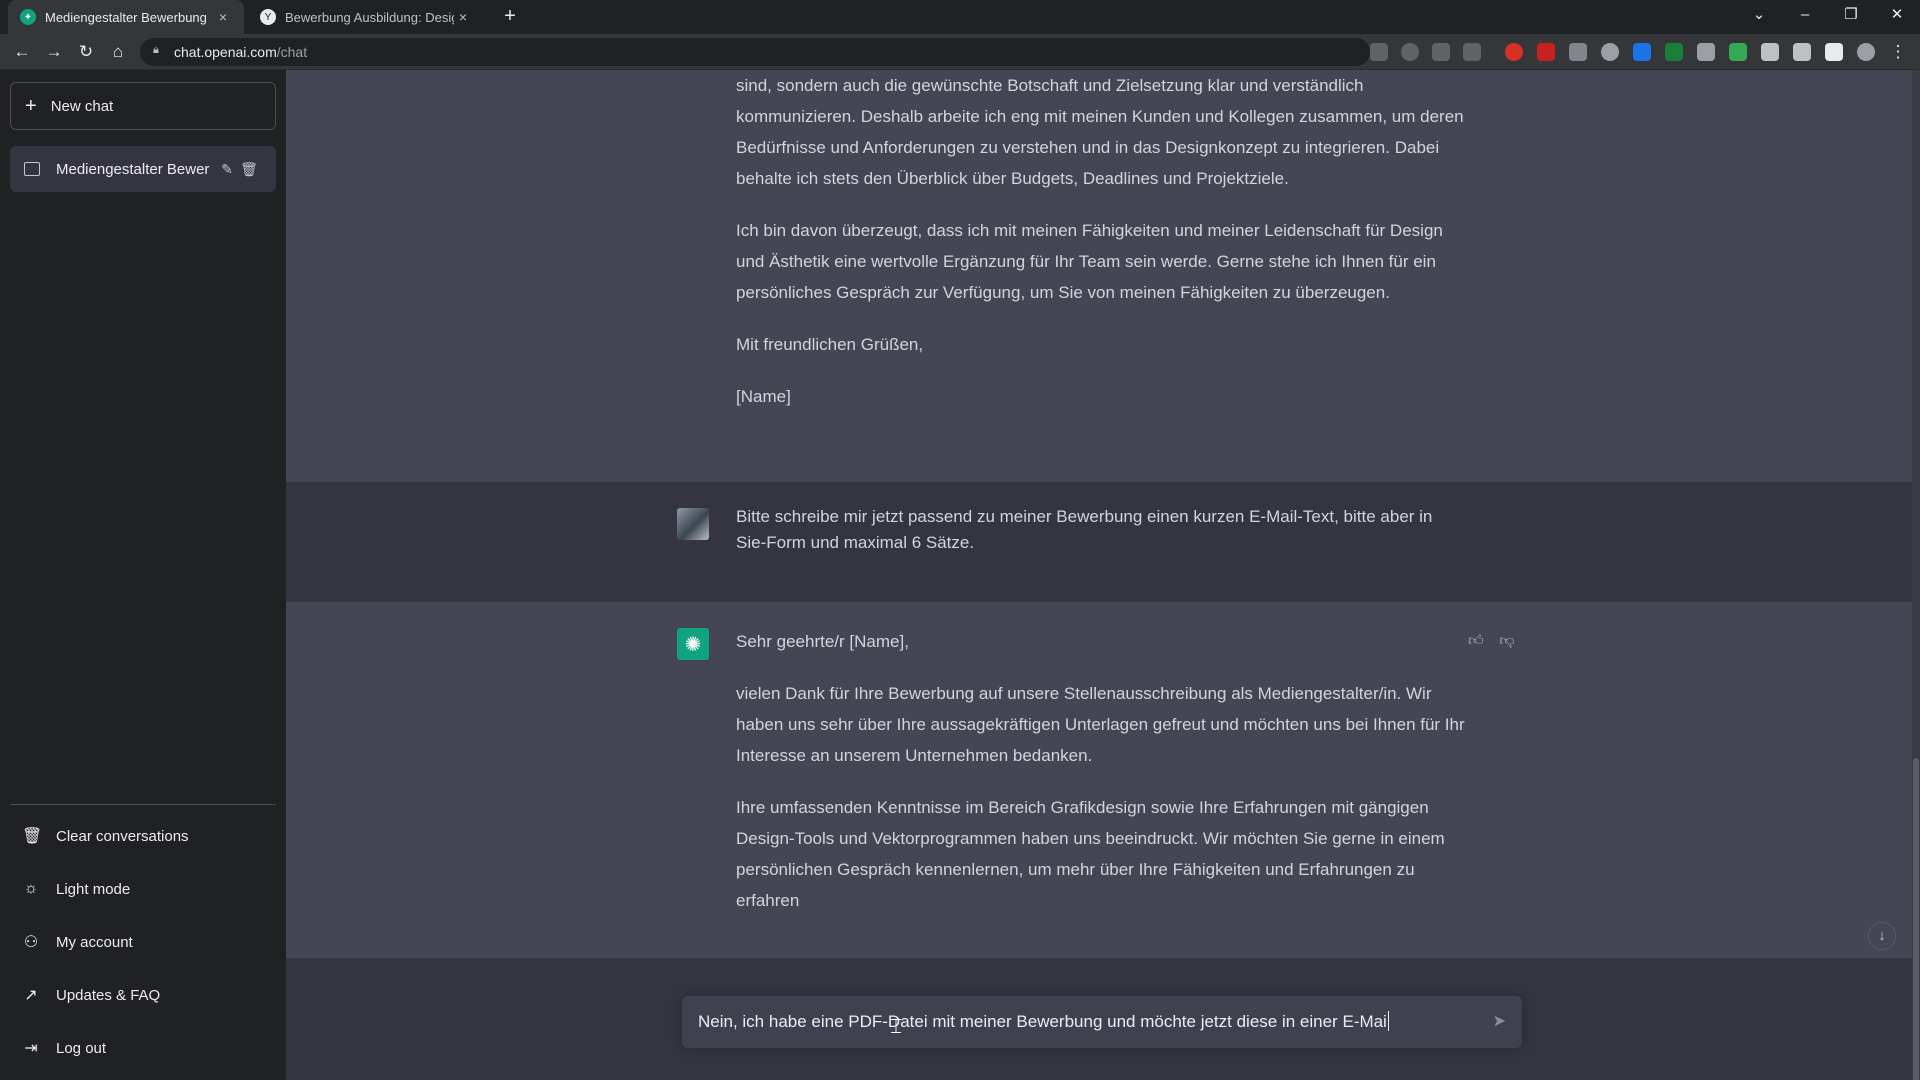 This screenshot has height=1080, width=1920. Describe the element at coordinates (763, 396) in the screenshot. I see `message-paragraph: [Name]` at that location.